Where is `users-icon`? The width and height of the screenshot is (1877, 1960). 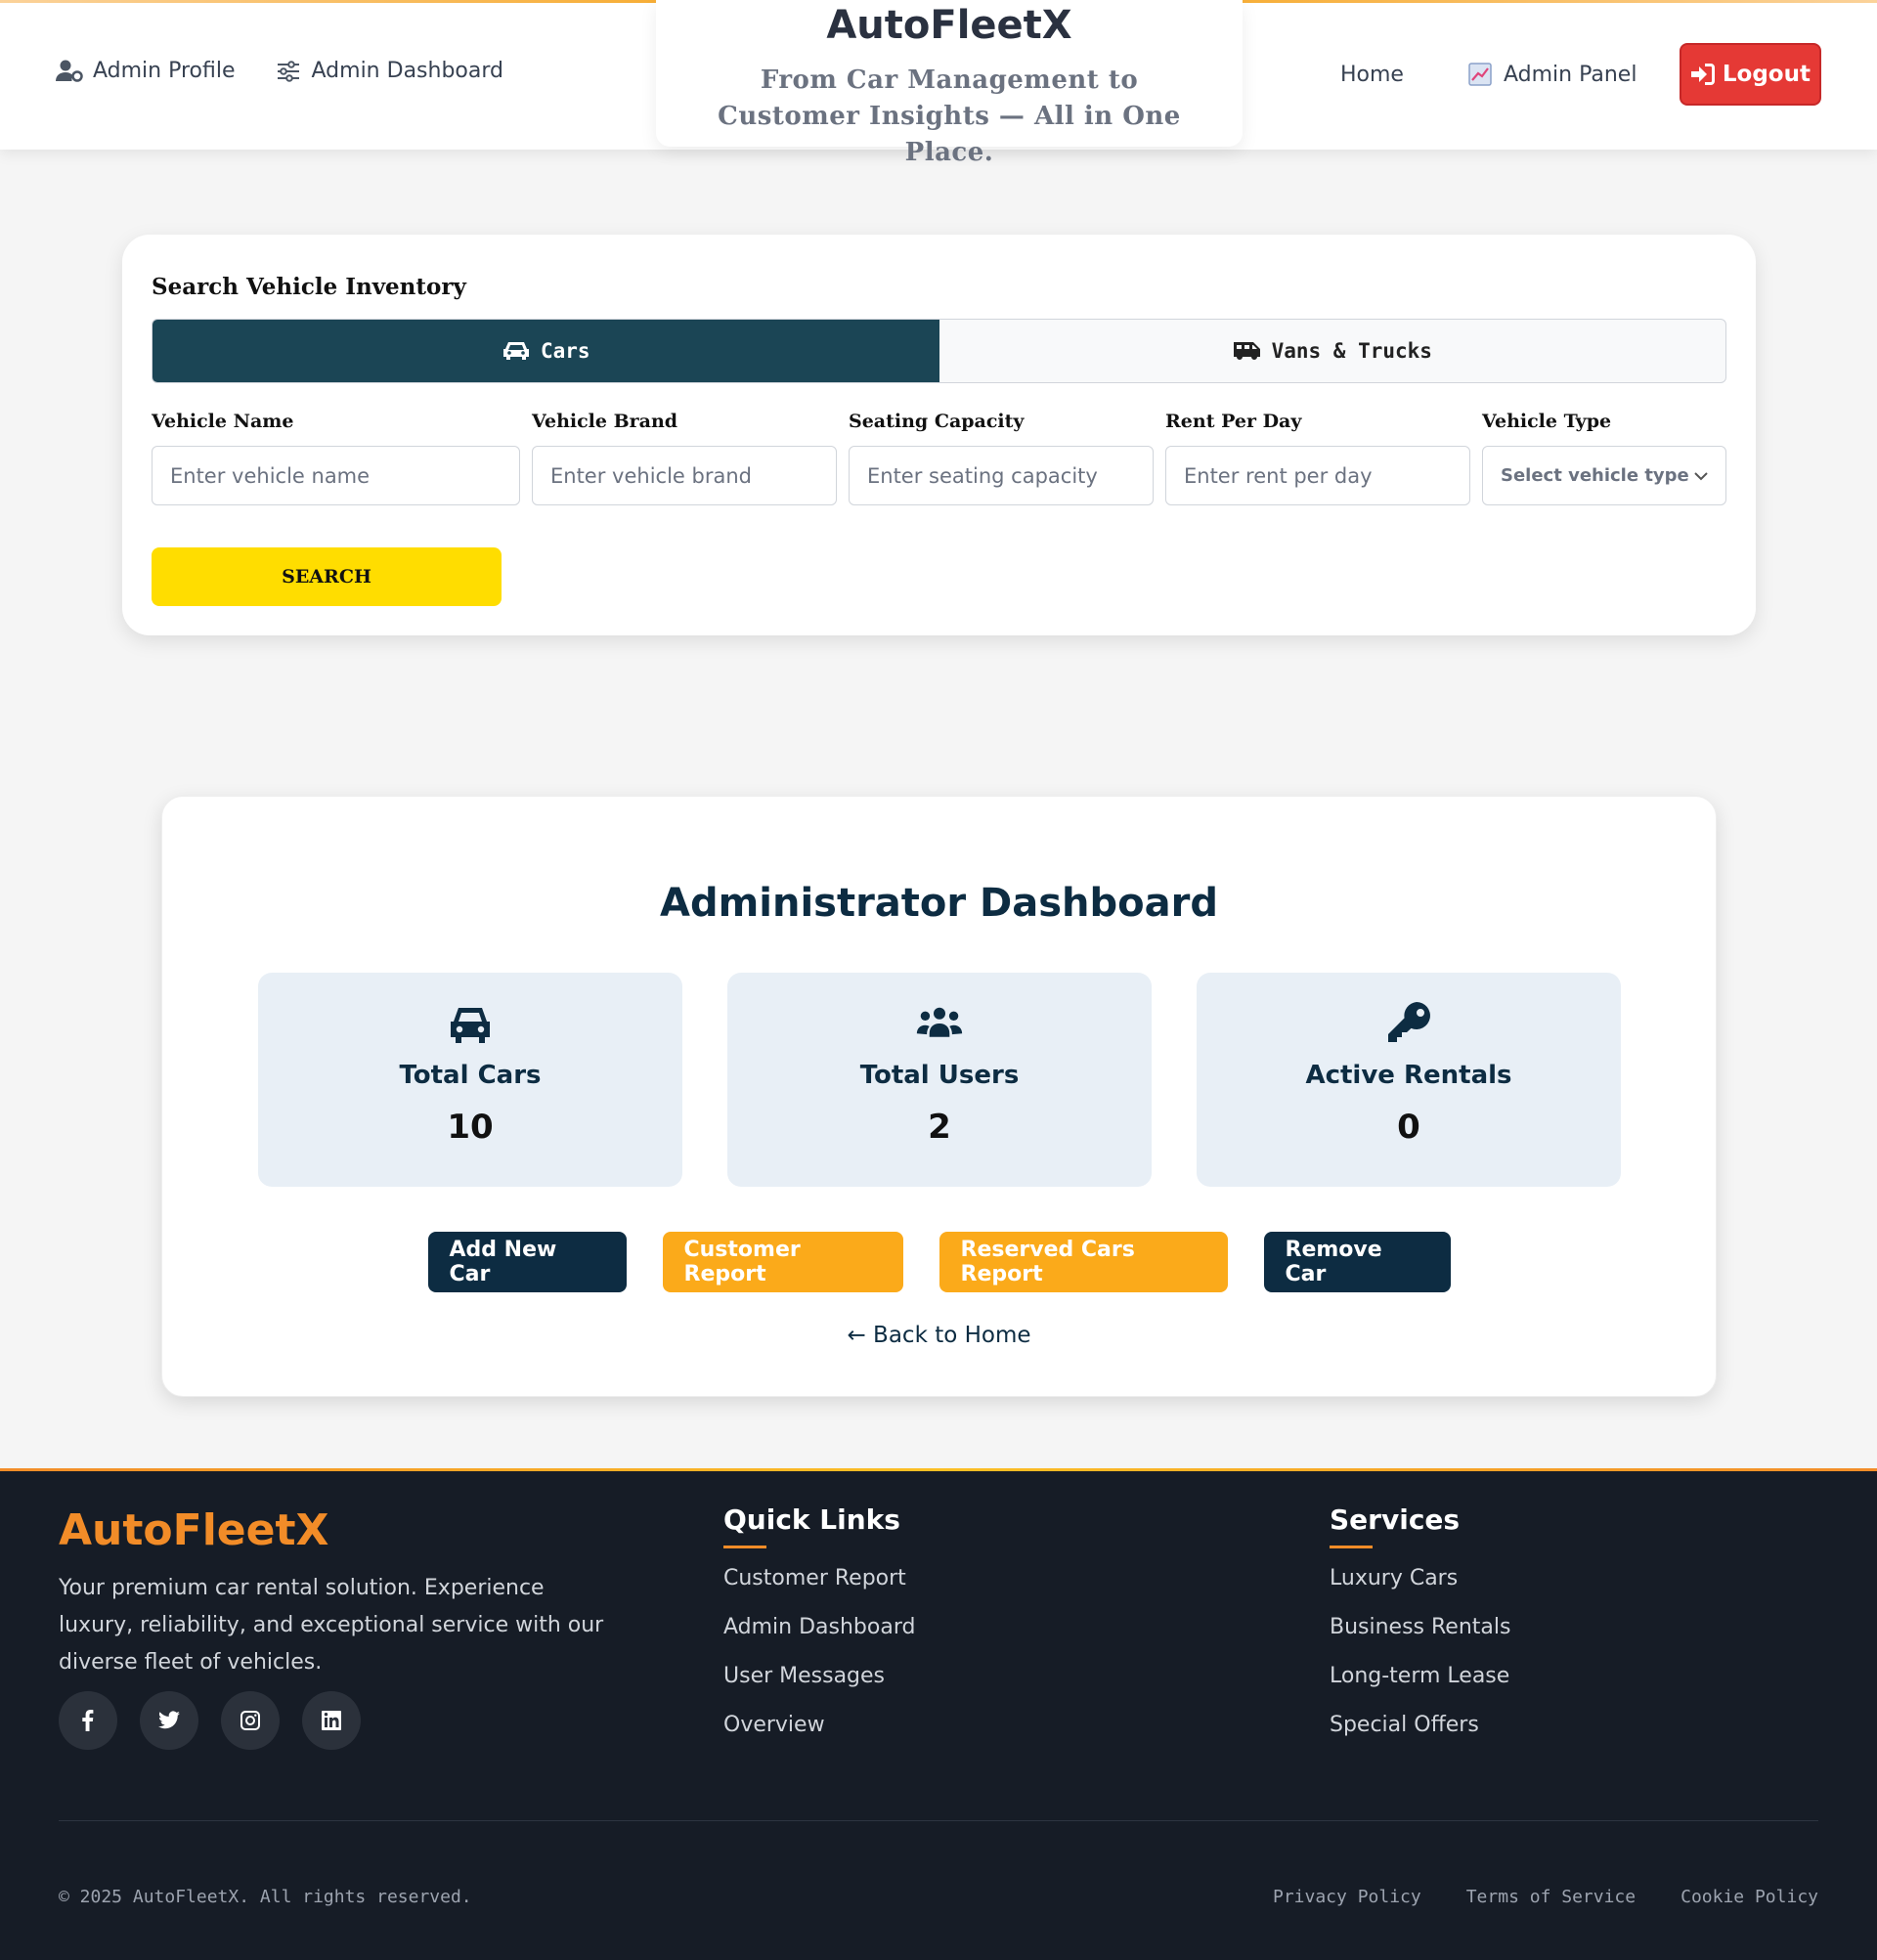 users-icon is located at coordinates (939, 1022).